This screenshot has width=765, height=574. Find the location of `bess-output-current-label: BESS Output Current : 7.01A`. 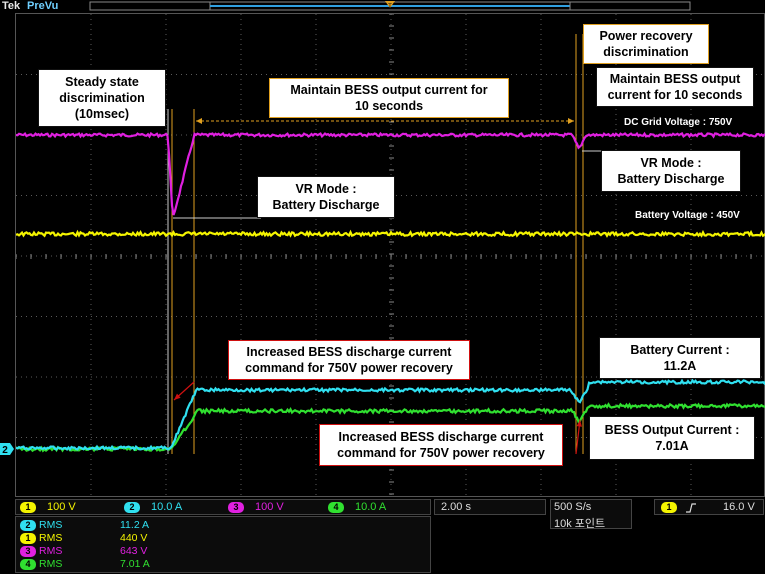

bess-output-current-label: BESS Output Current : 7.01A is located at coordinates (672, 438).